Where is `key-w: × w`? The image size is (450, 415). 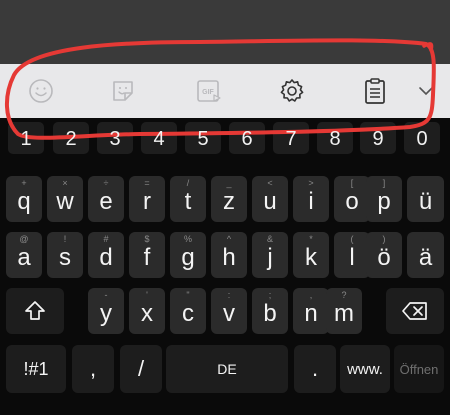
key-w: × w is located at coordinates (65, 199).